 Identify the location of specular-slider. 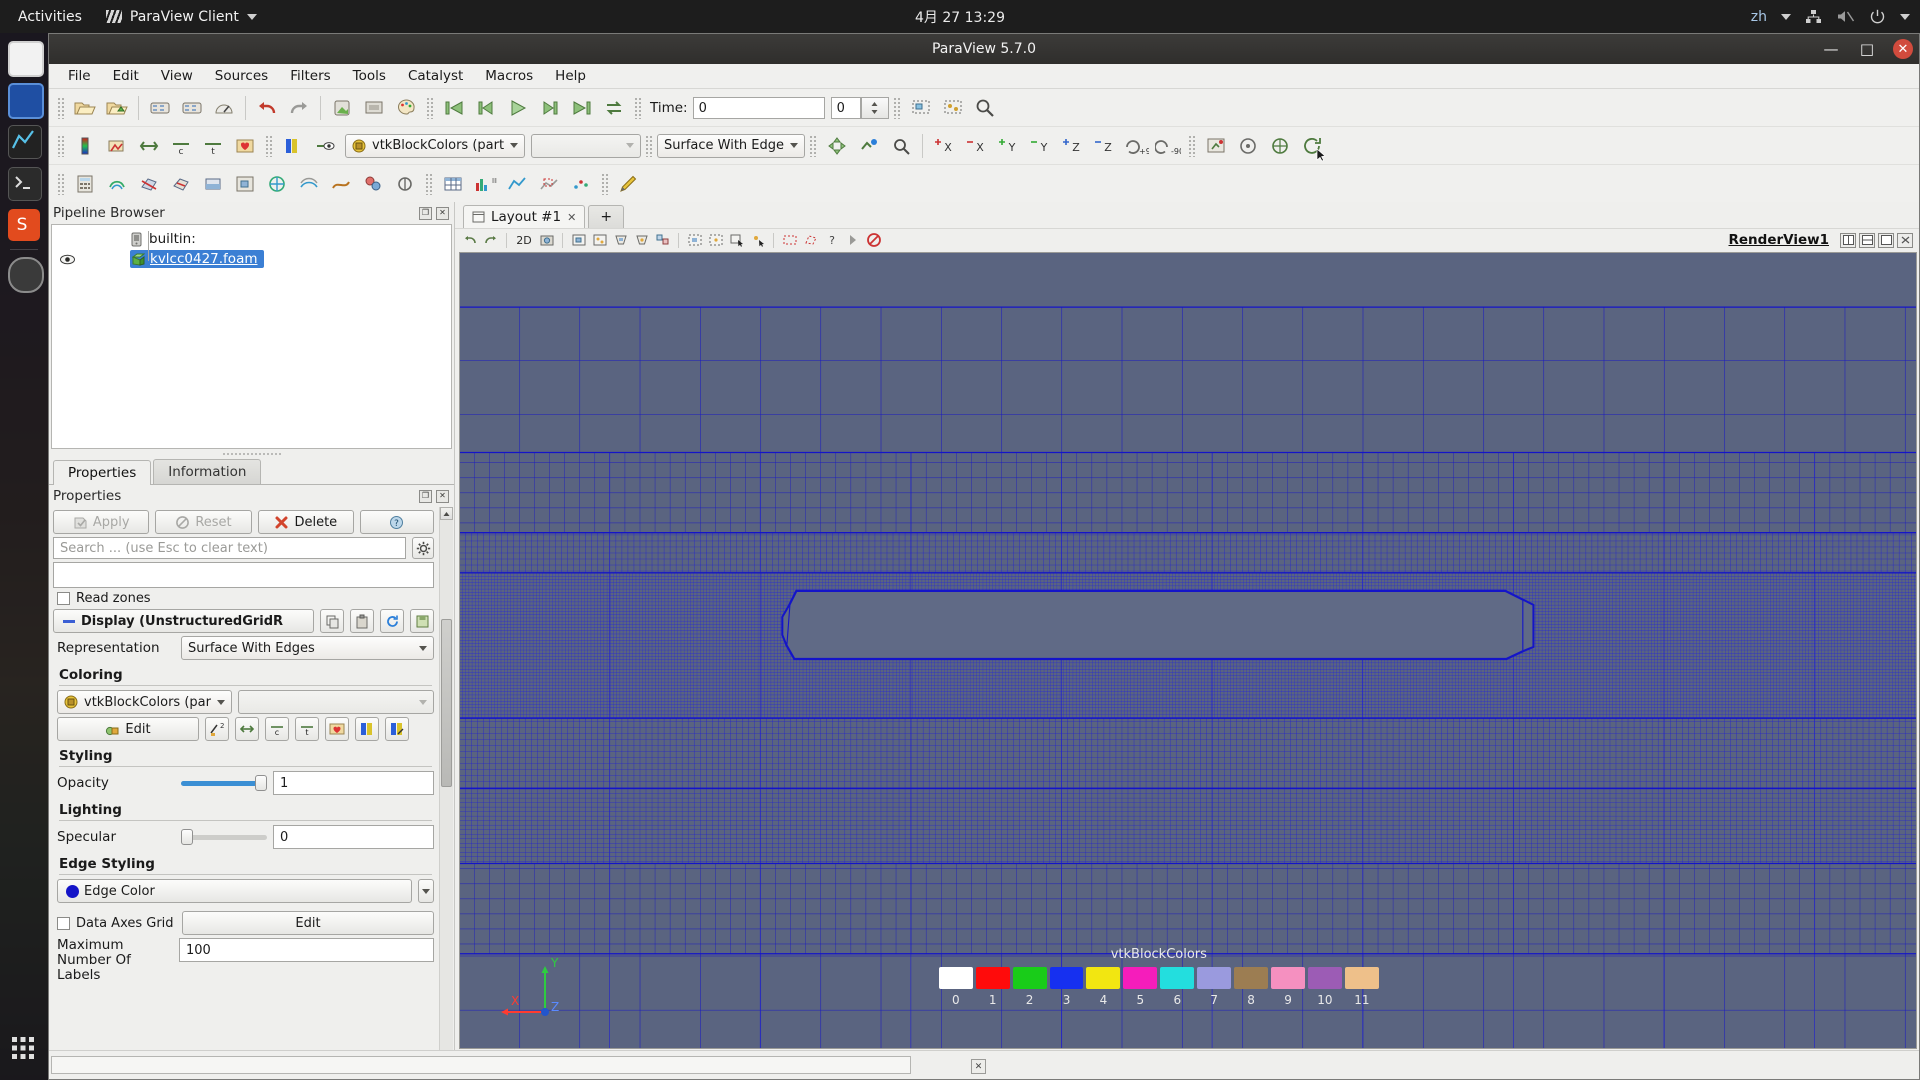
(224, 837).